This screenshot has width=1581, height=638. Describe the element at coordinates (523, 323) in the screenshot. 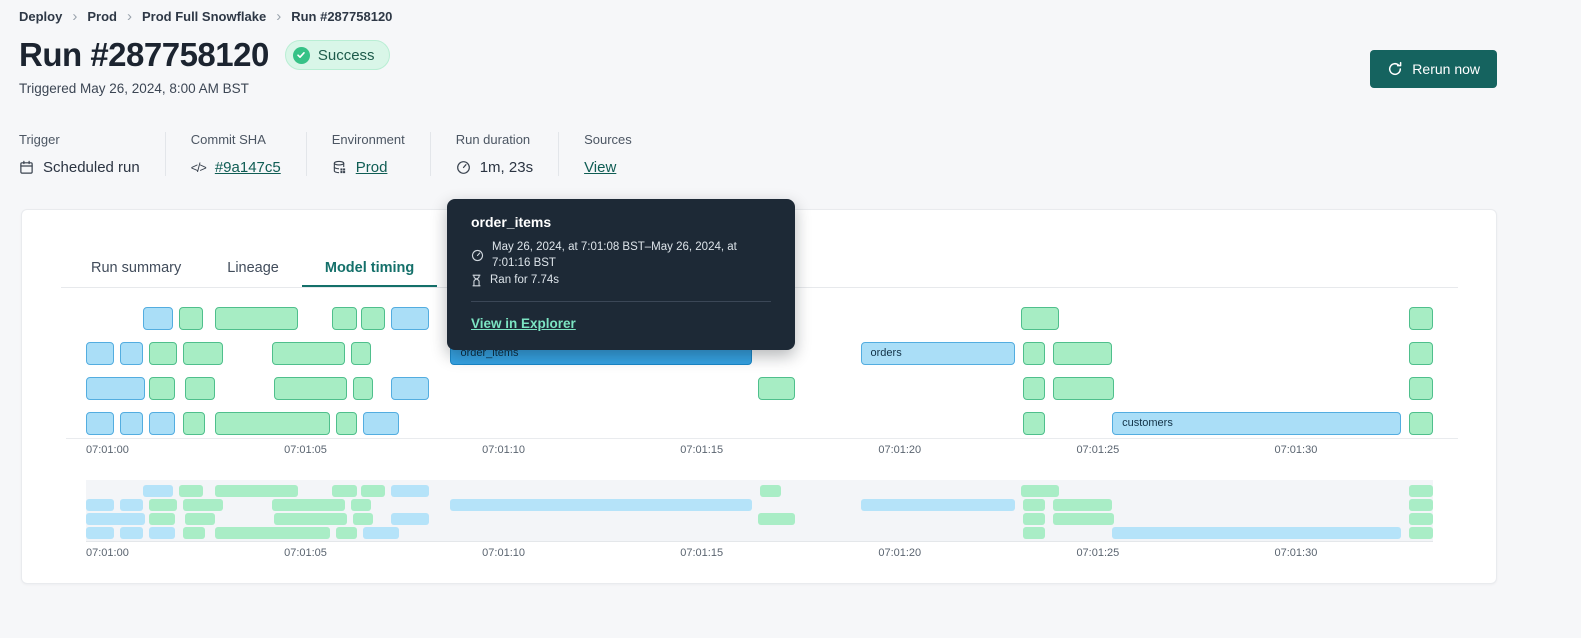

I see `view-in-explorer-link: View in Explorer` at that location.